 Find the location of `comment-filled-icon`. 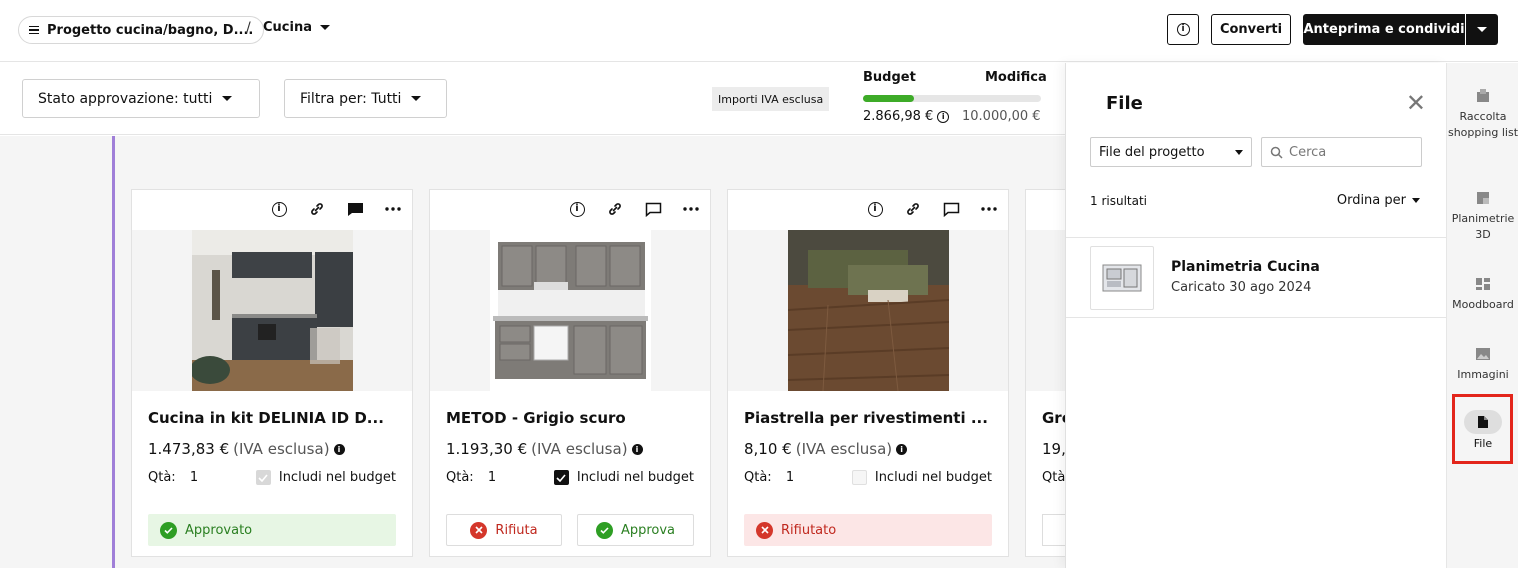

comment-filled-icon is located at coordinates (355, 209).